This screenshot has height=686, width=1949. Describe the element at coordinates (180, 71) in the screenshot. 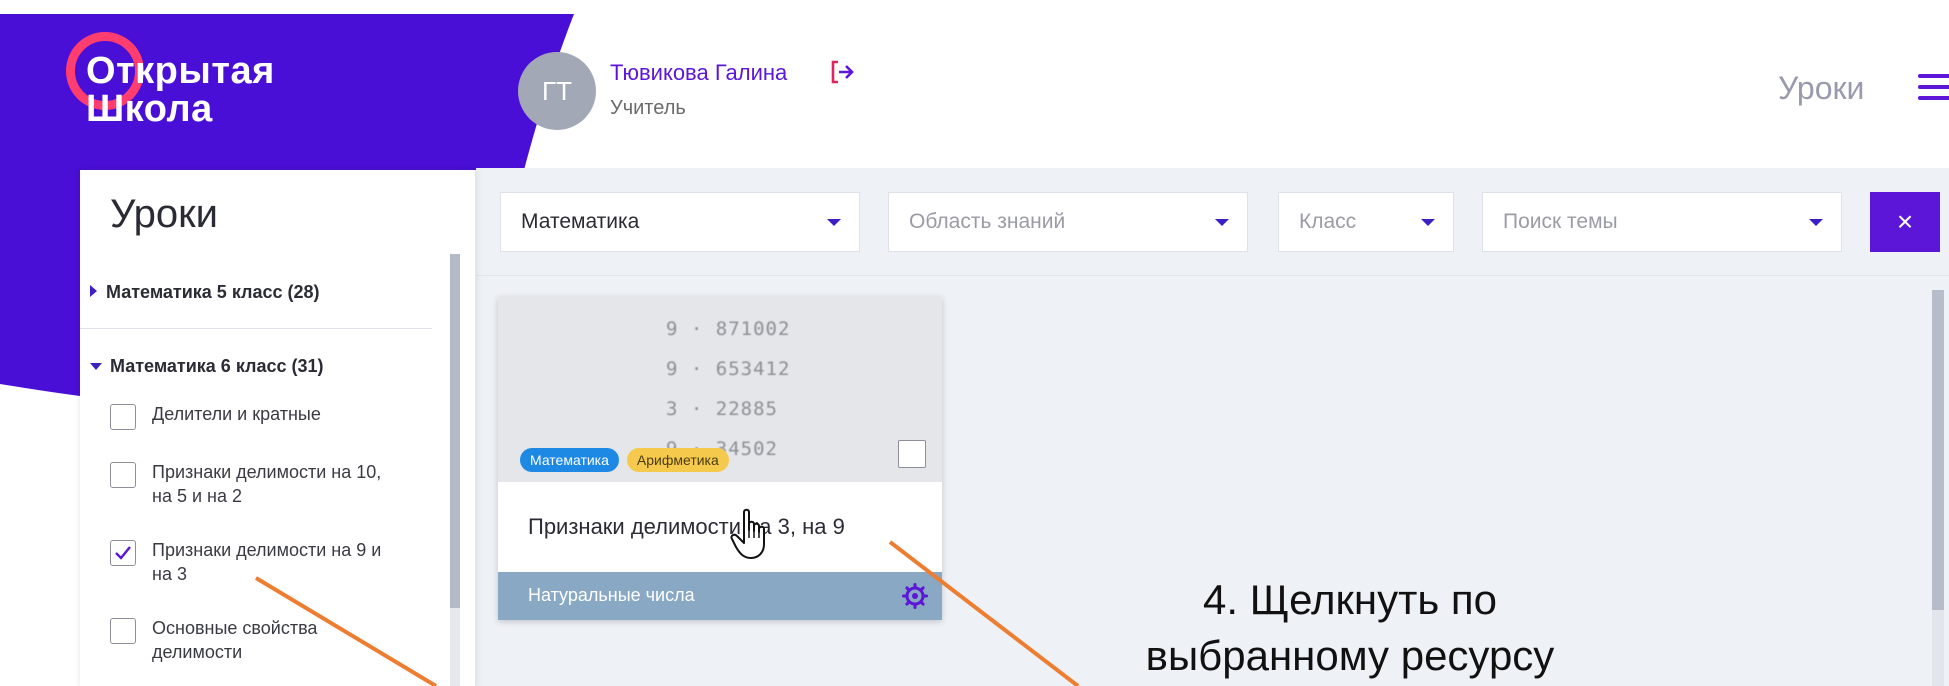

I see `logo-line-1: Открытая` at that location.